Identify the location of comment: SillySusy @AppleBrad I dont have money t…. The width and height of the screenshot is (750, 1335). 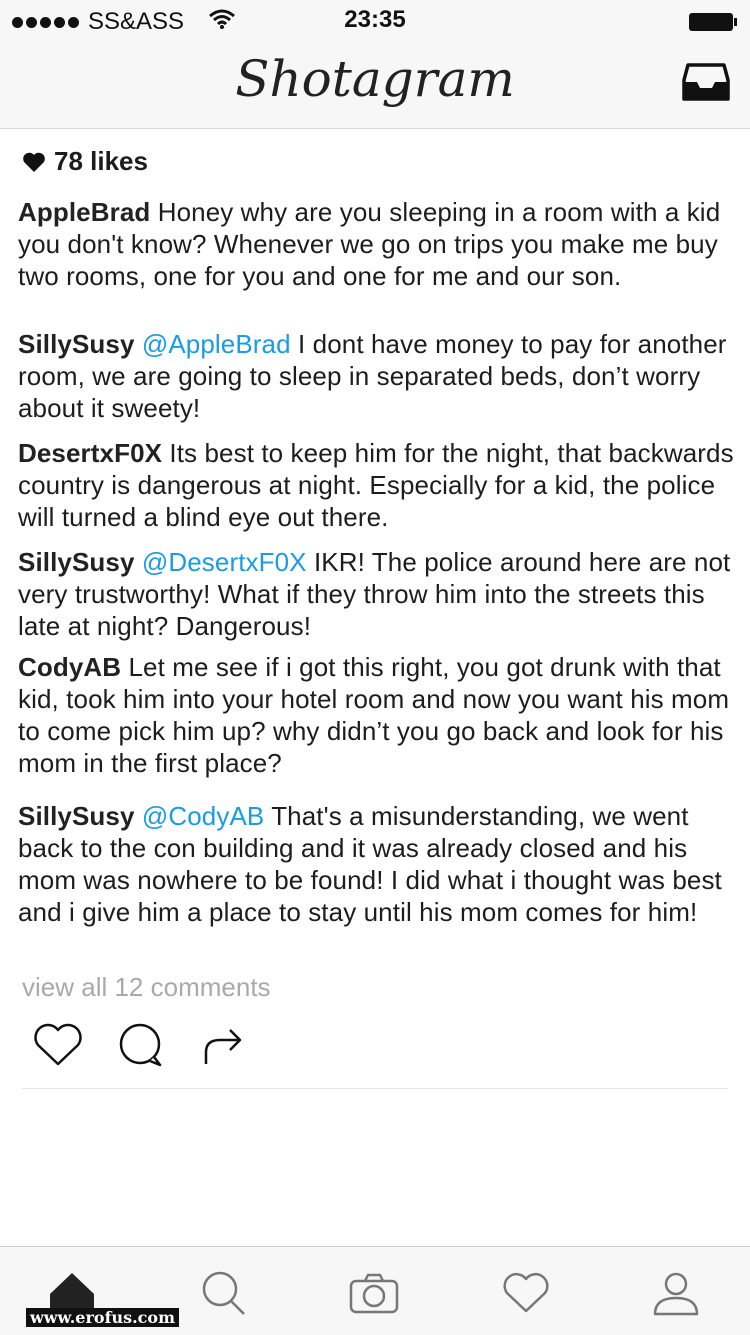
(382, 376).